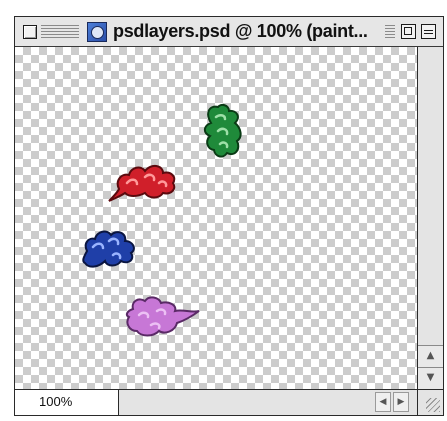  Describe the element at coordinates (383, 402) in the screenshot. I see `arrow-left-icon: ◀` at that location.